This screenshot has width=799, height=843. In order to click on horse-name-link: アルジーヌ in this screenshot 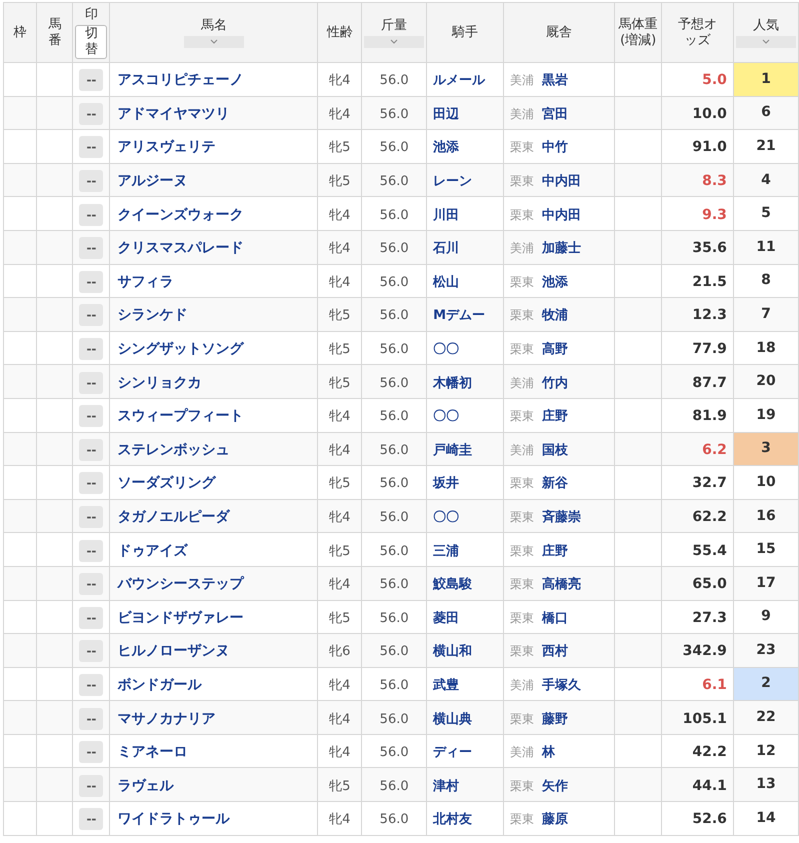, I will do `click(152, 181)`.